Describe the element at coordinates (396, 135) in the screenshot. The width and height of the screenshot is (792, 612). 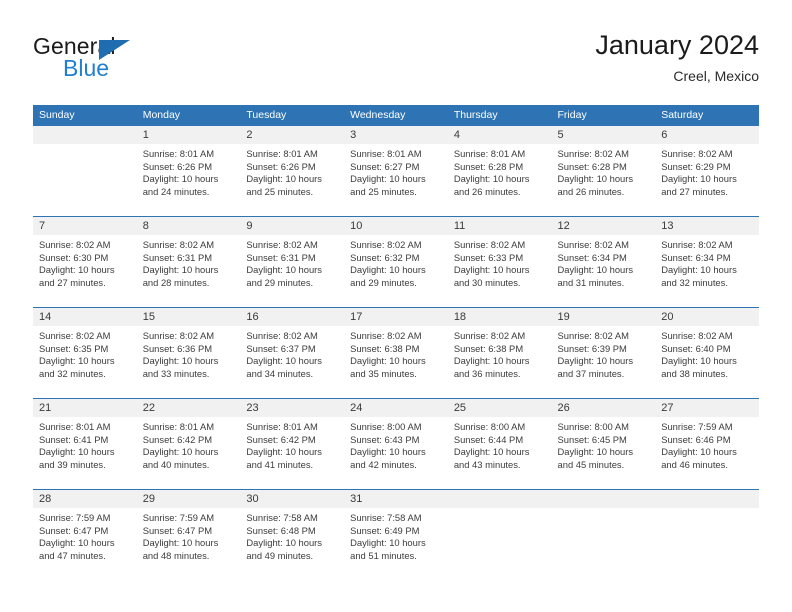
I see `day-number: 3` at that location.